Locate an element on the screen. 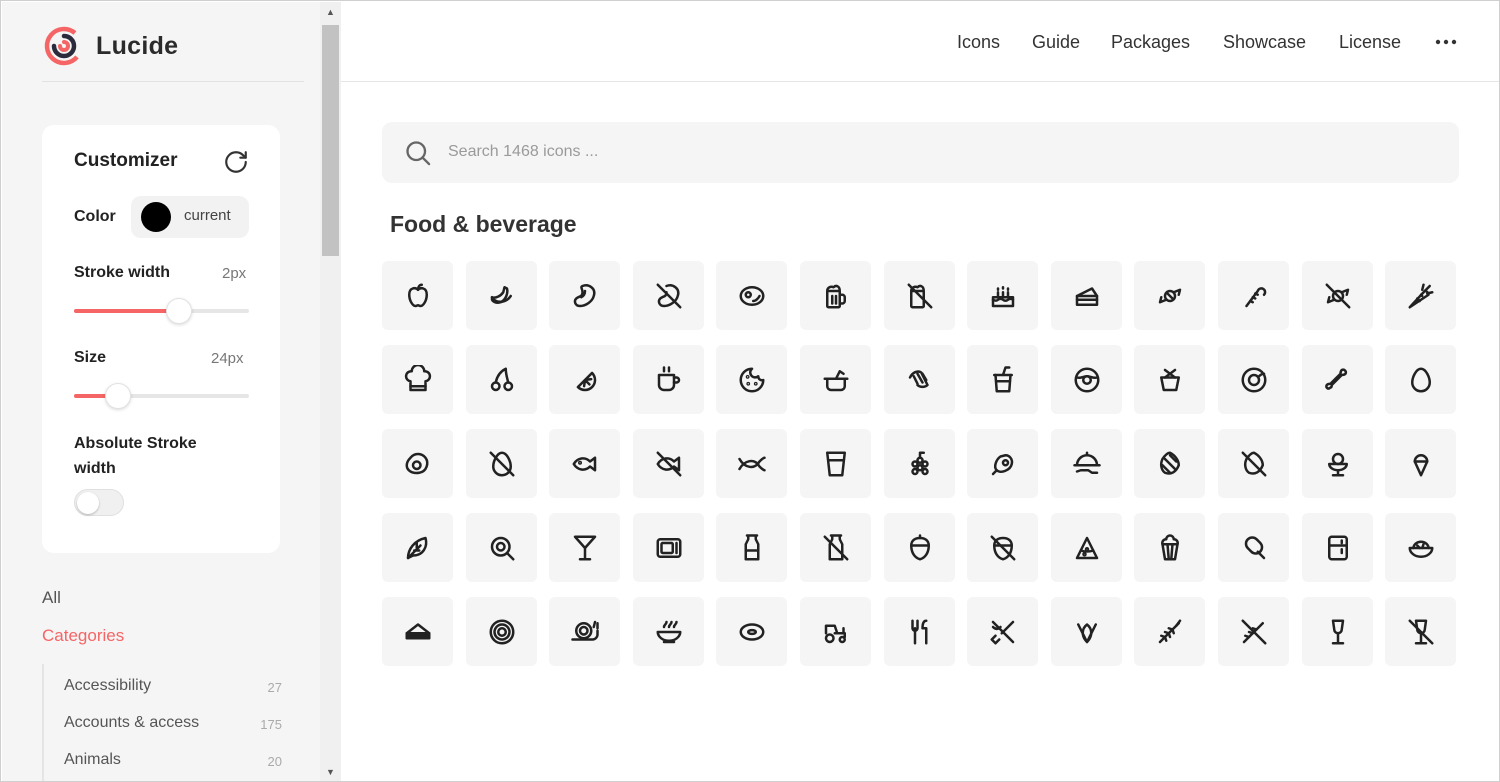 This screenshot has width=1500, height=782. icon-tile-cake is located at coordinates (1002, 295).